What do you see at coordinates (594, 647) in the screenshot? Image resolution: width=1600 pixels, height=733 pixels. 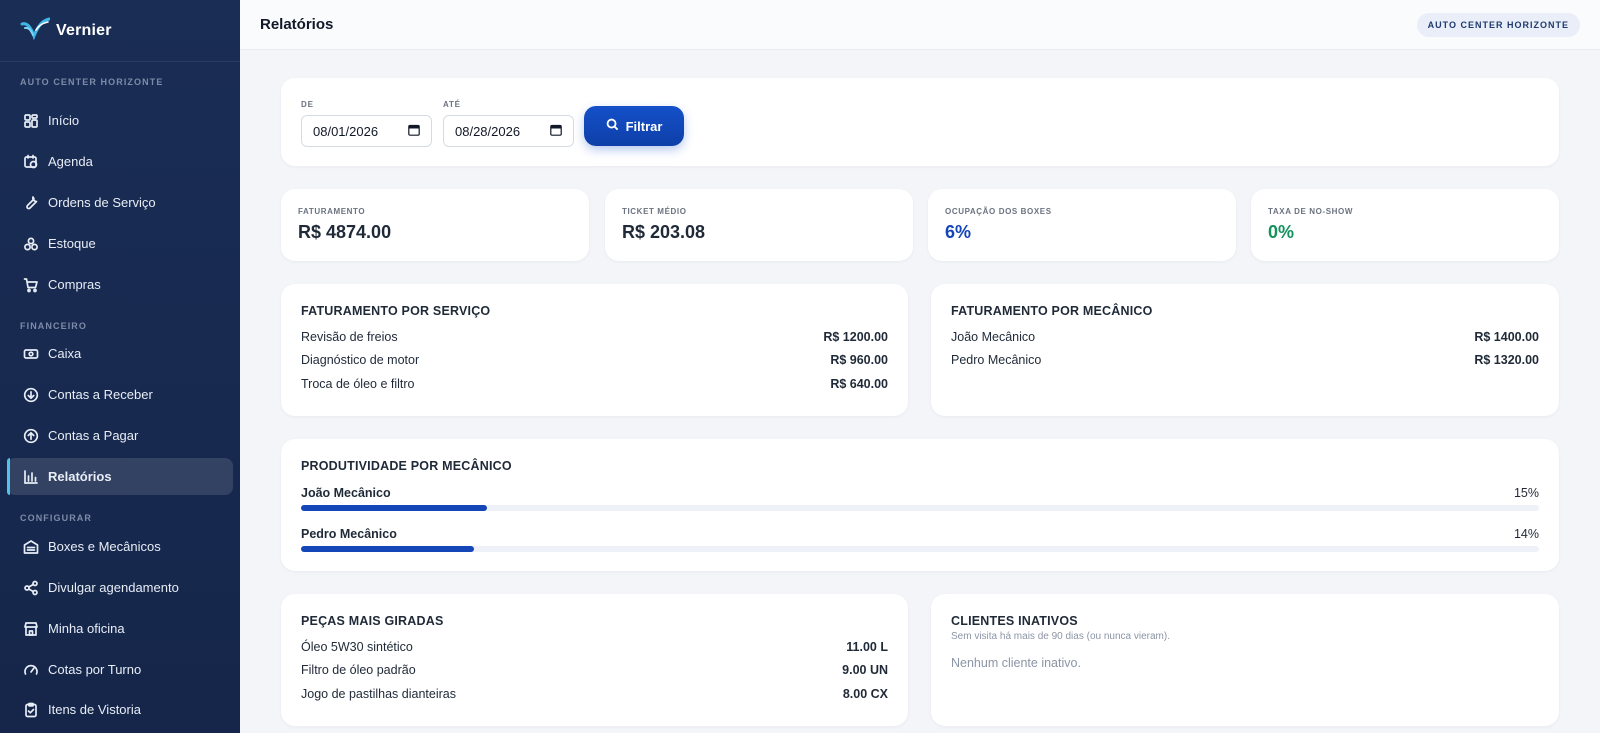 I see `list-item: Óleo 5W30 sintético 11.00 L` at bounding box center [594, 647].